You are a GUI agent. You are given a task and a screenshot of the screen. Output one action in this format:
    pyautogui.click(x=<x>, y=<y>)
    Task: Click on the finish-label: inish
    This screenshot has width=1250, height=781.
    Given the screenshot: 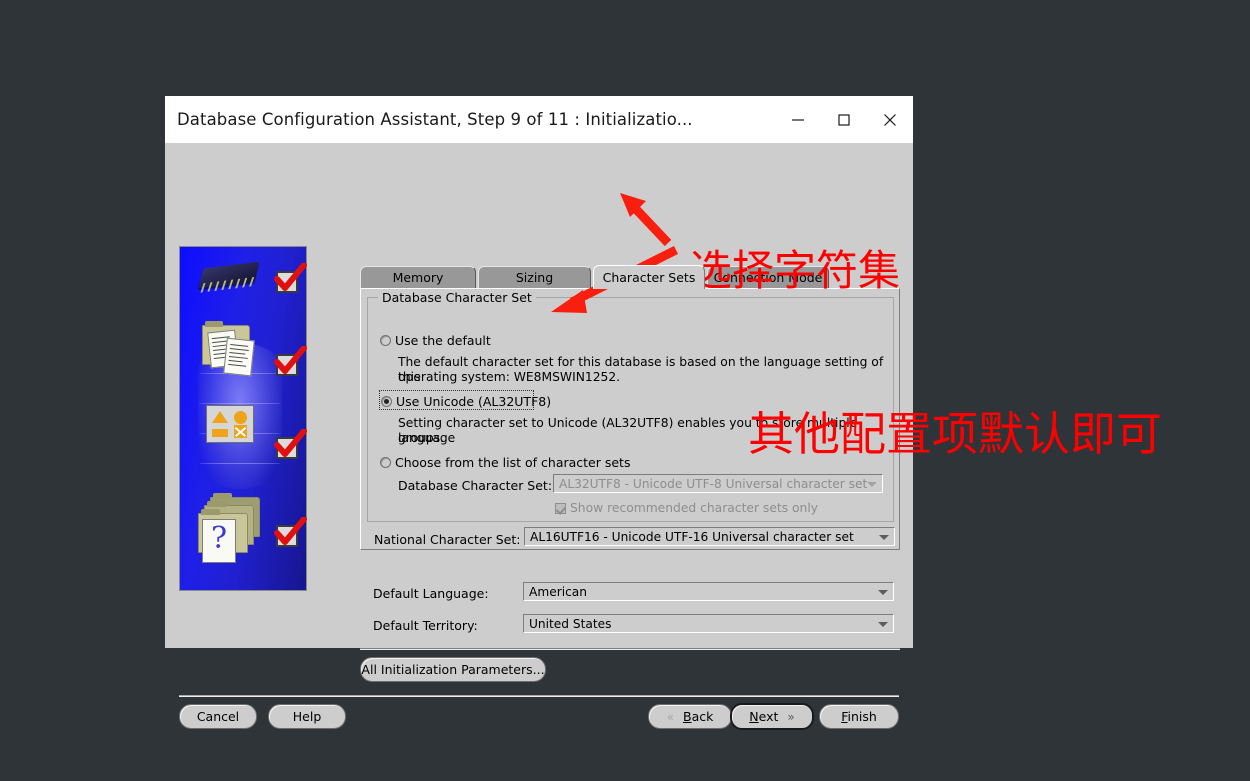 What is the action you would take?
    pyautogui.click(x=862, y=716)
    